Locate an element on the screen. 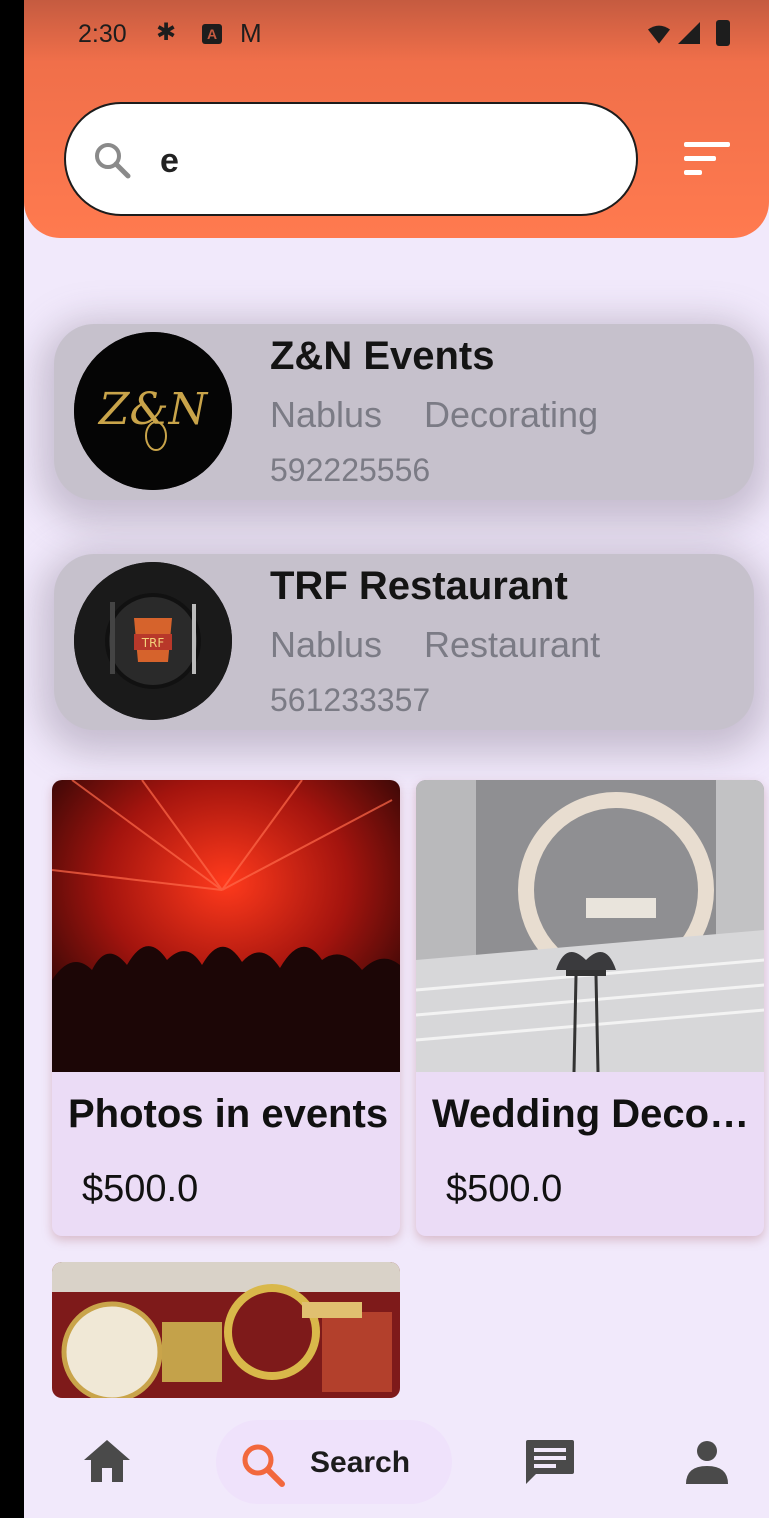 The width and height of the screenshot is (769, 1518). bottom-navigation: Search is located at coordinates (396, 1458).